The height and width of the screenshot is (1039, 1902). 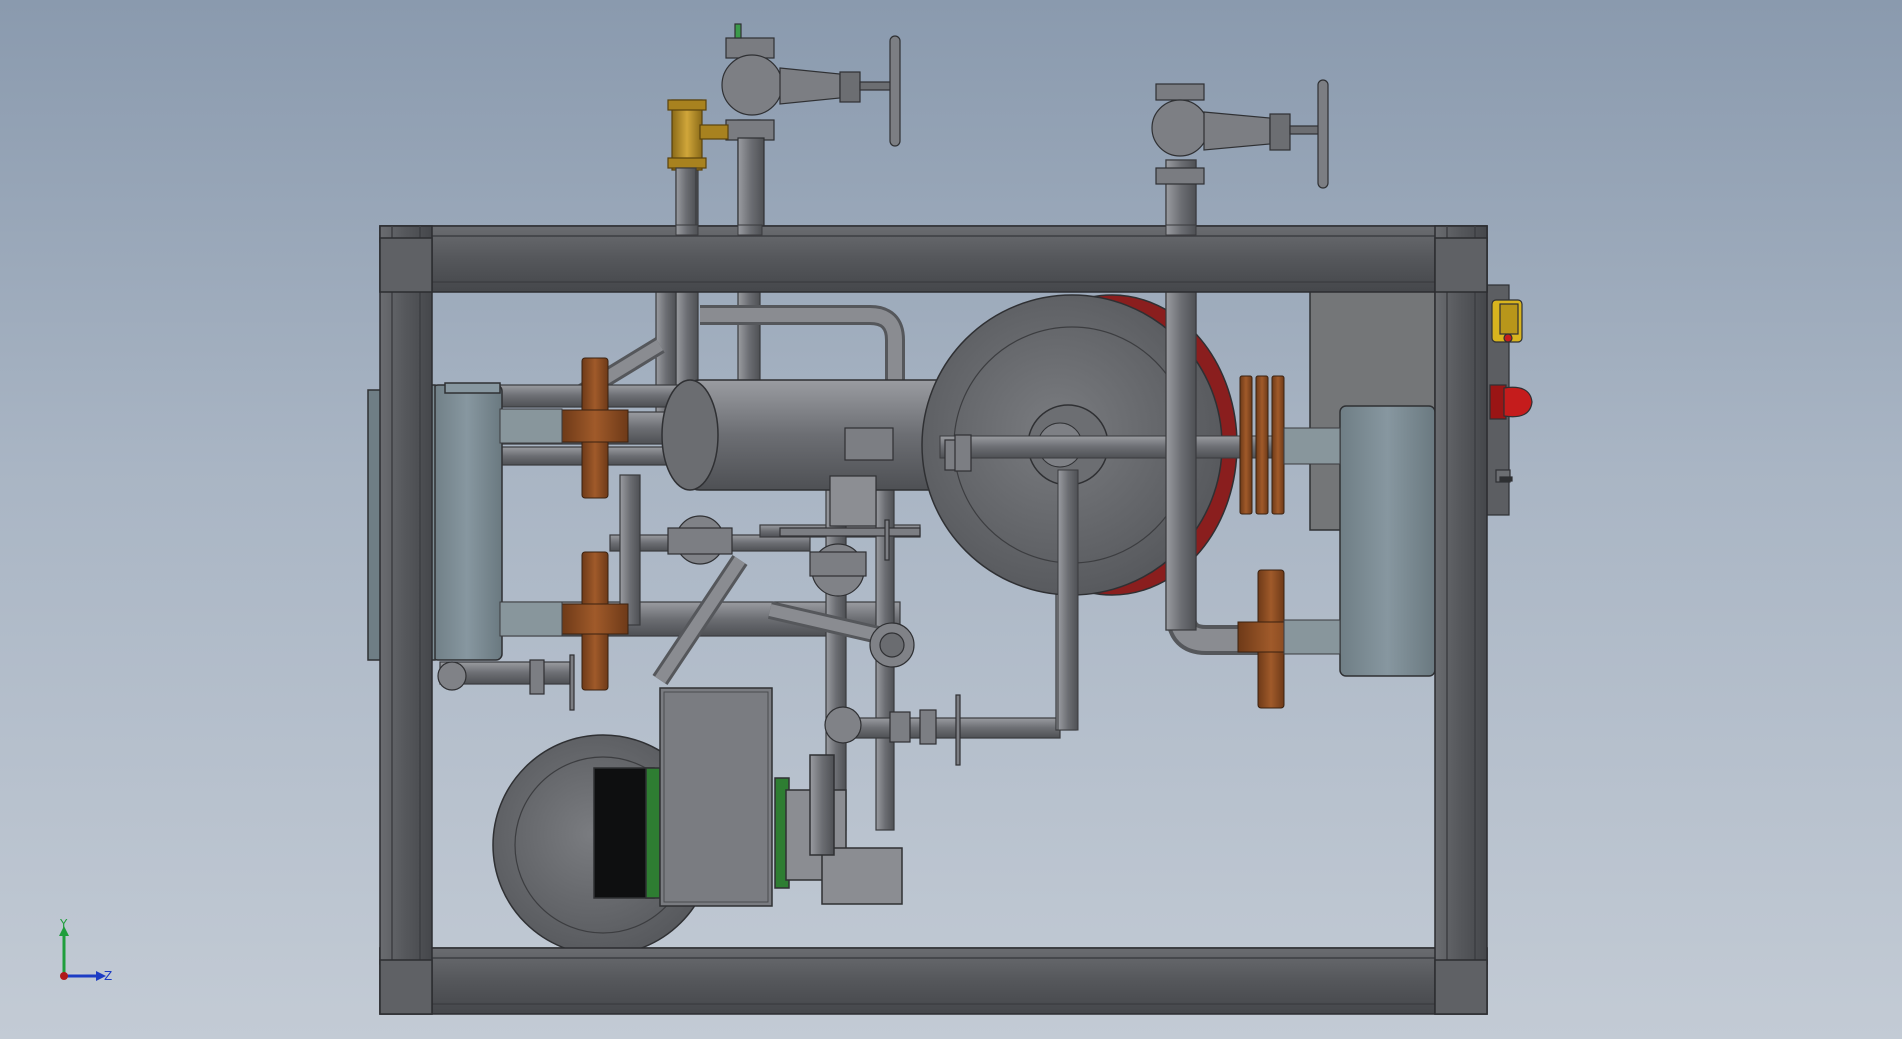 I want to click on top-globe-valve-left, so click(x=811, y=128).